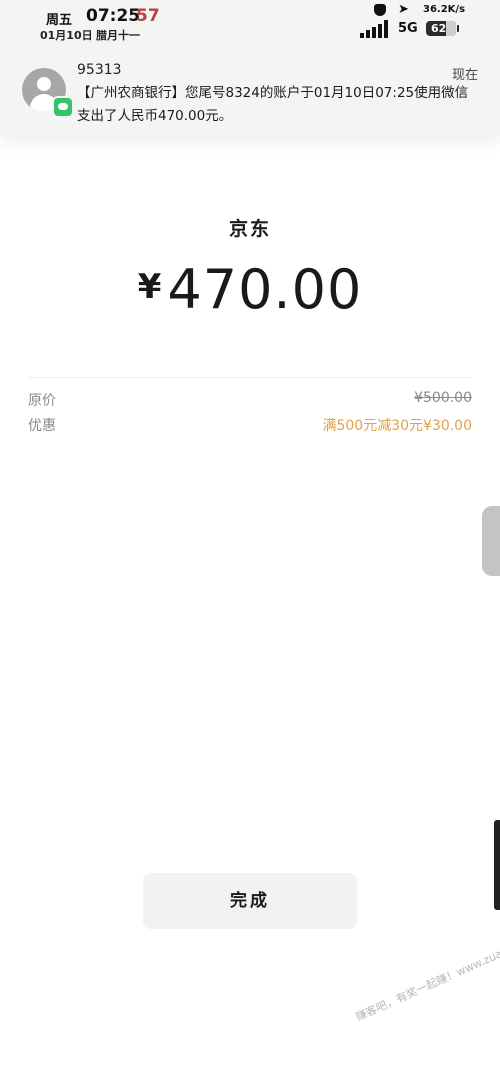  I want to click on battery-level: 62, so click(439, 28).